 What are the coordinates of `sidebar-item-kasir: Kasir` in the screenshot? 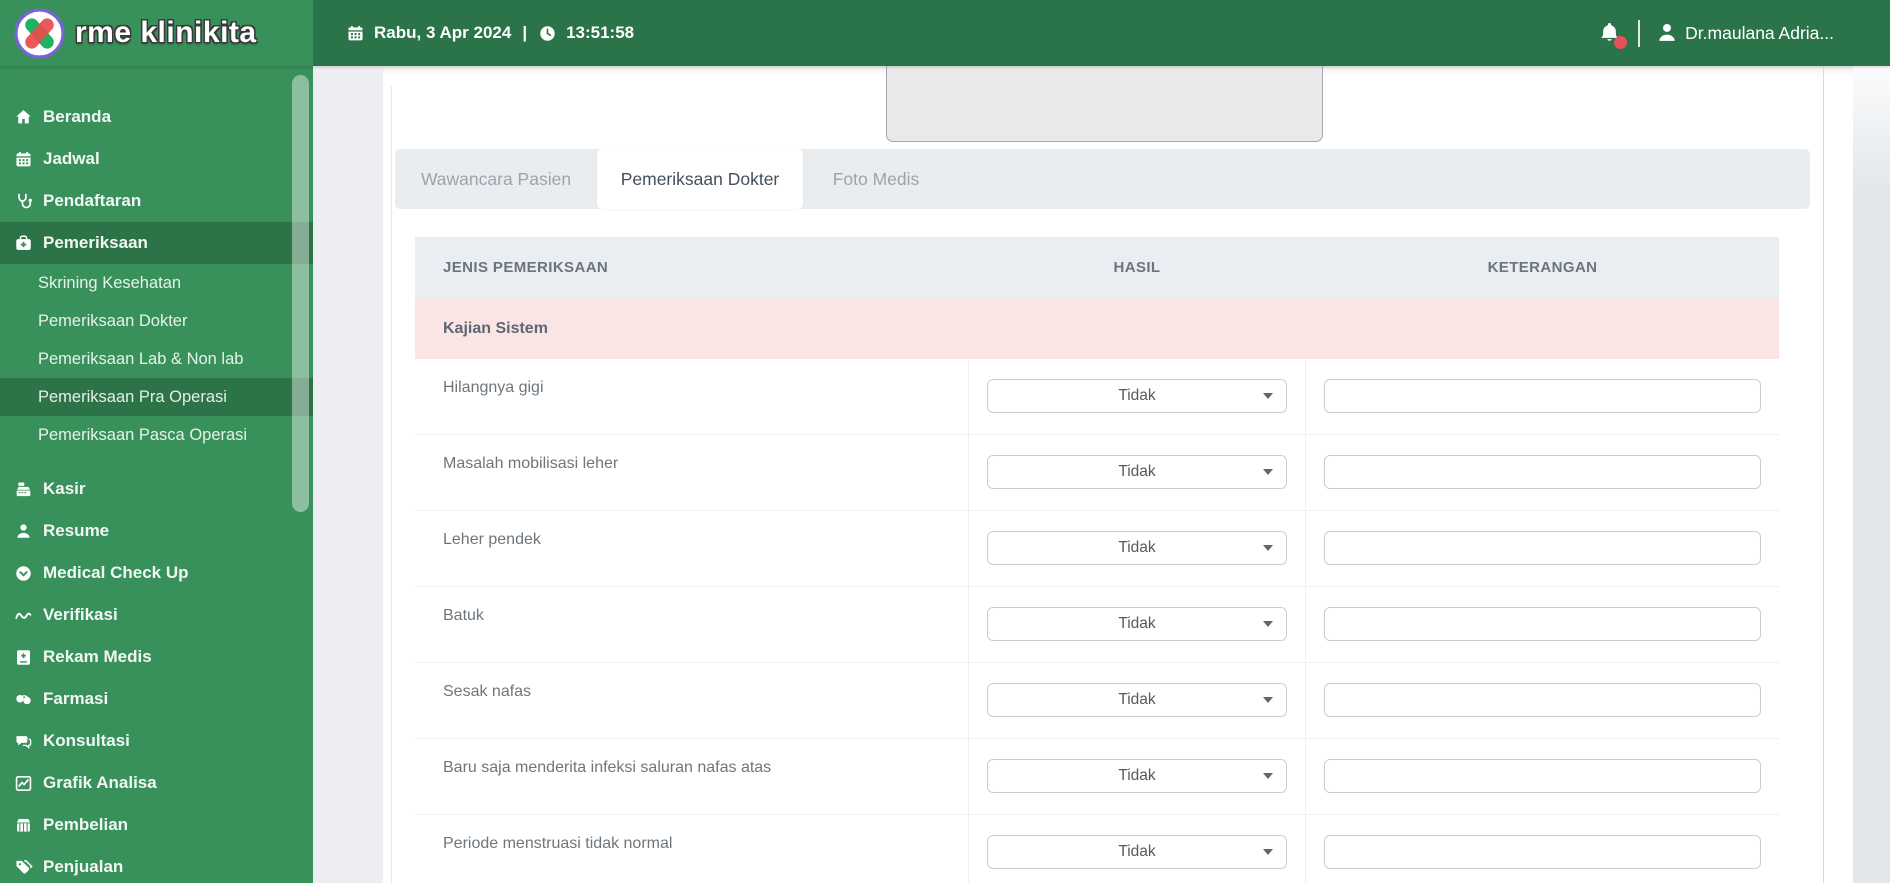 It's located at (156, 489).